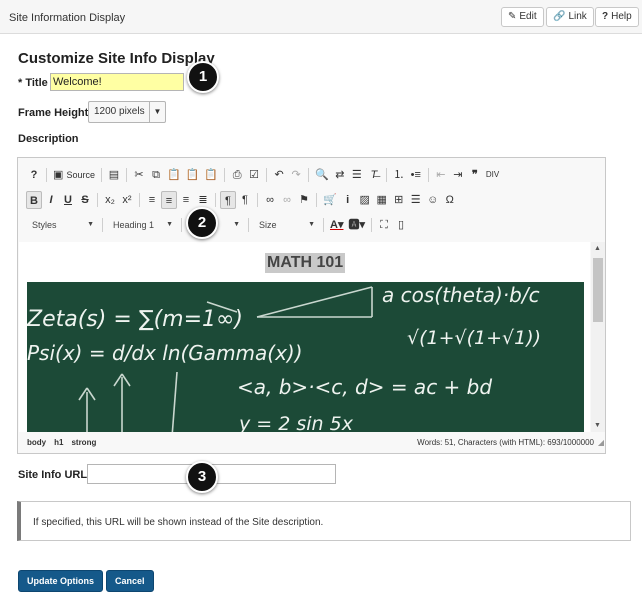 The image size is (642, 604). Describe the element at coordinates (382, 200) in the screenshot. I see `movie-icon: ▦` at that location.